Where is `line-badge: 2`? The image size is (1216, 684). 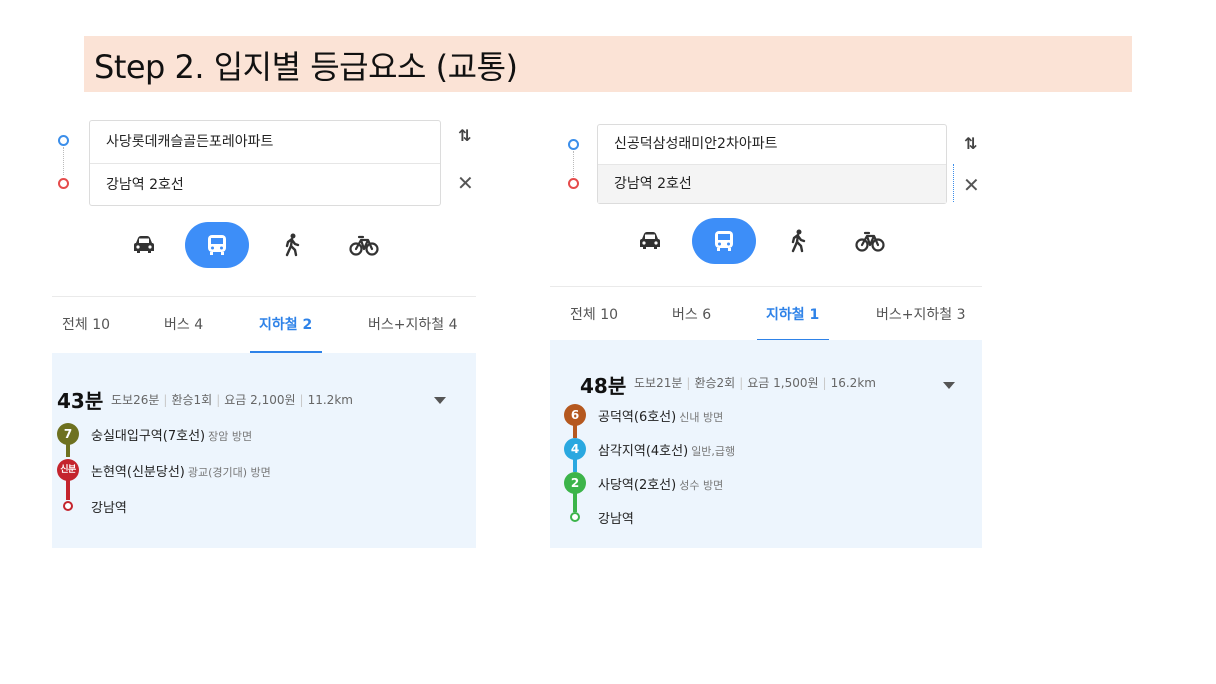 line-badge: 2 is located at coordinates (575, 483).